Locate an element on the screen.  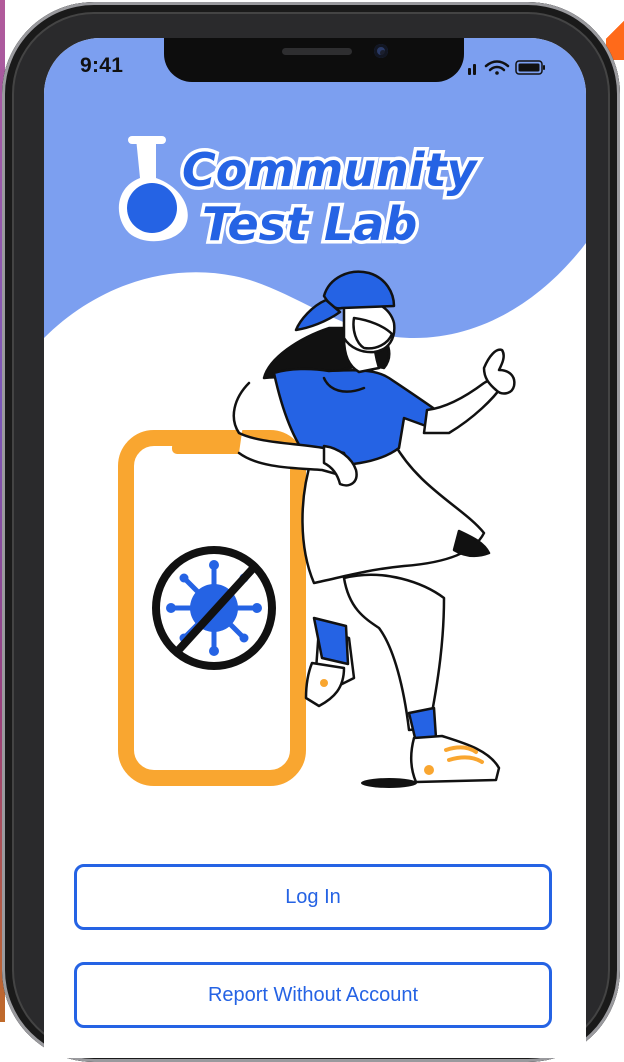
report-without-account-button: Report Without Account is located at coordinates (313, 995).